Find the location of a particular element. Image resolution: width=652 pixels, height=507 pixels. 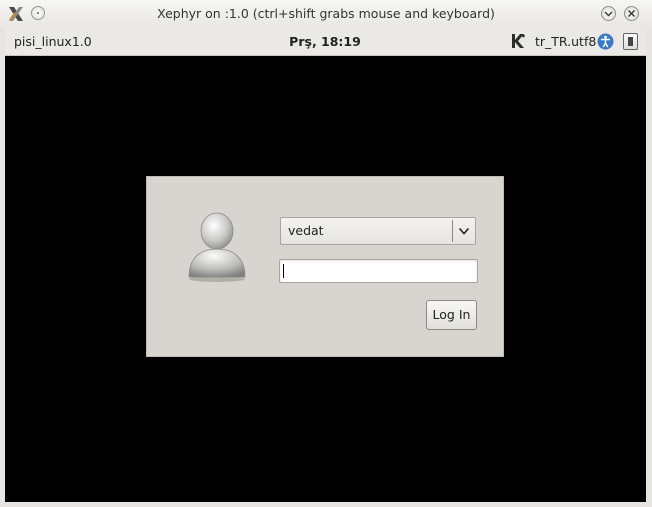

hostname-label: pisi_linux1.0 is located at coordinates (53, 41).